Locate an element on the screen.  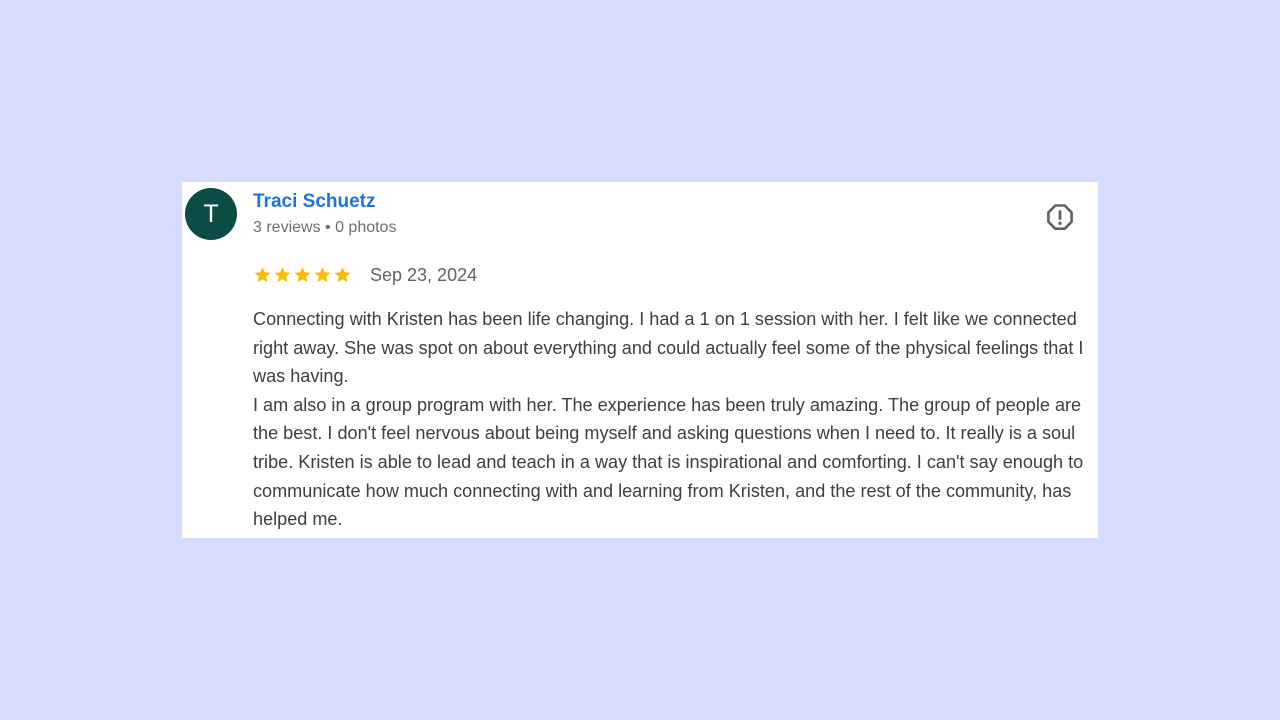
star-rating is located at coordinates (302, 275).